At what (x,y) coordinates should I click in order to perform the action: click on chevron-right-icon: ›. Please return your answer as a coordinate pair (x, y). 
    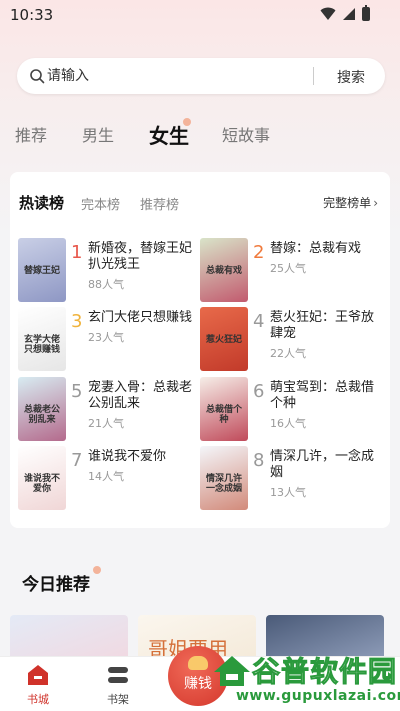
    Looking at the image, I should click on (375, 203).